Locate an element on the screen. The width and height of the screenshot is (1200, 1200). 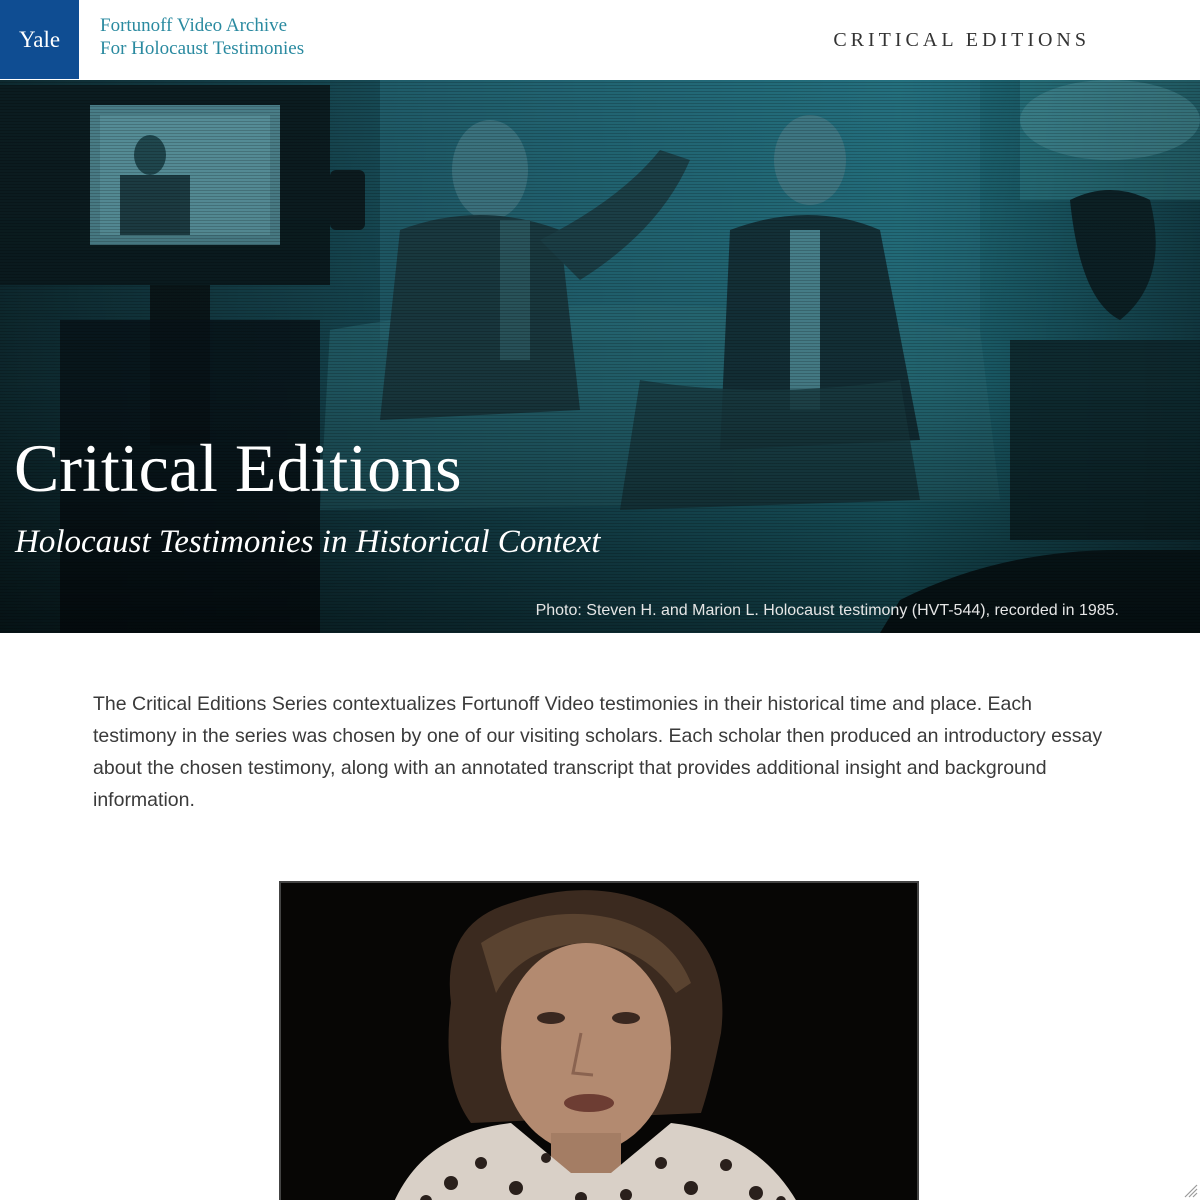
testimony-video-player is located at coordinates (599, 1040).